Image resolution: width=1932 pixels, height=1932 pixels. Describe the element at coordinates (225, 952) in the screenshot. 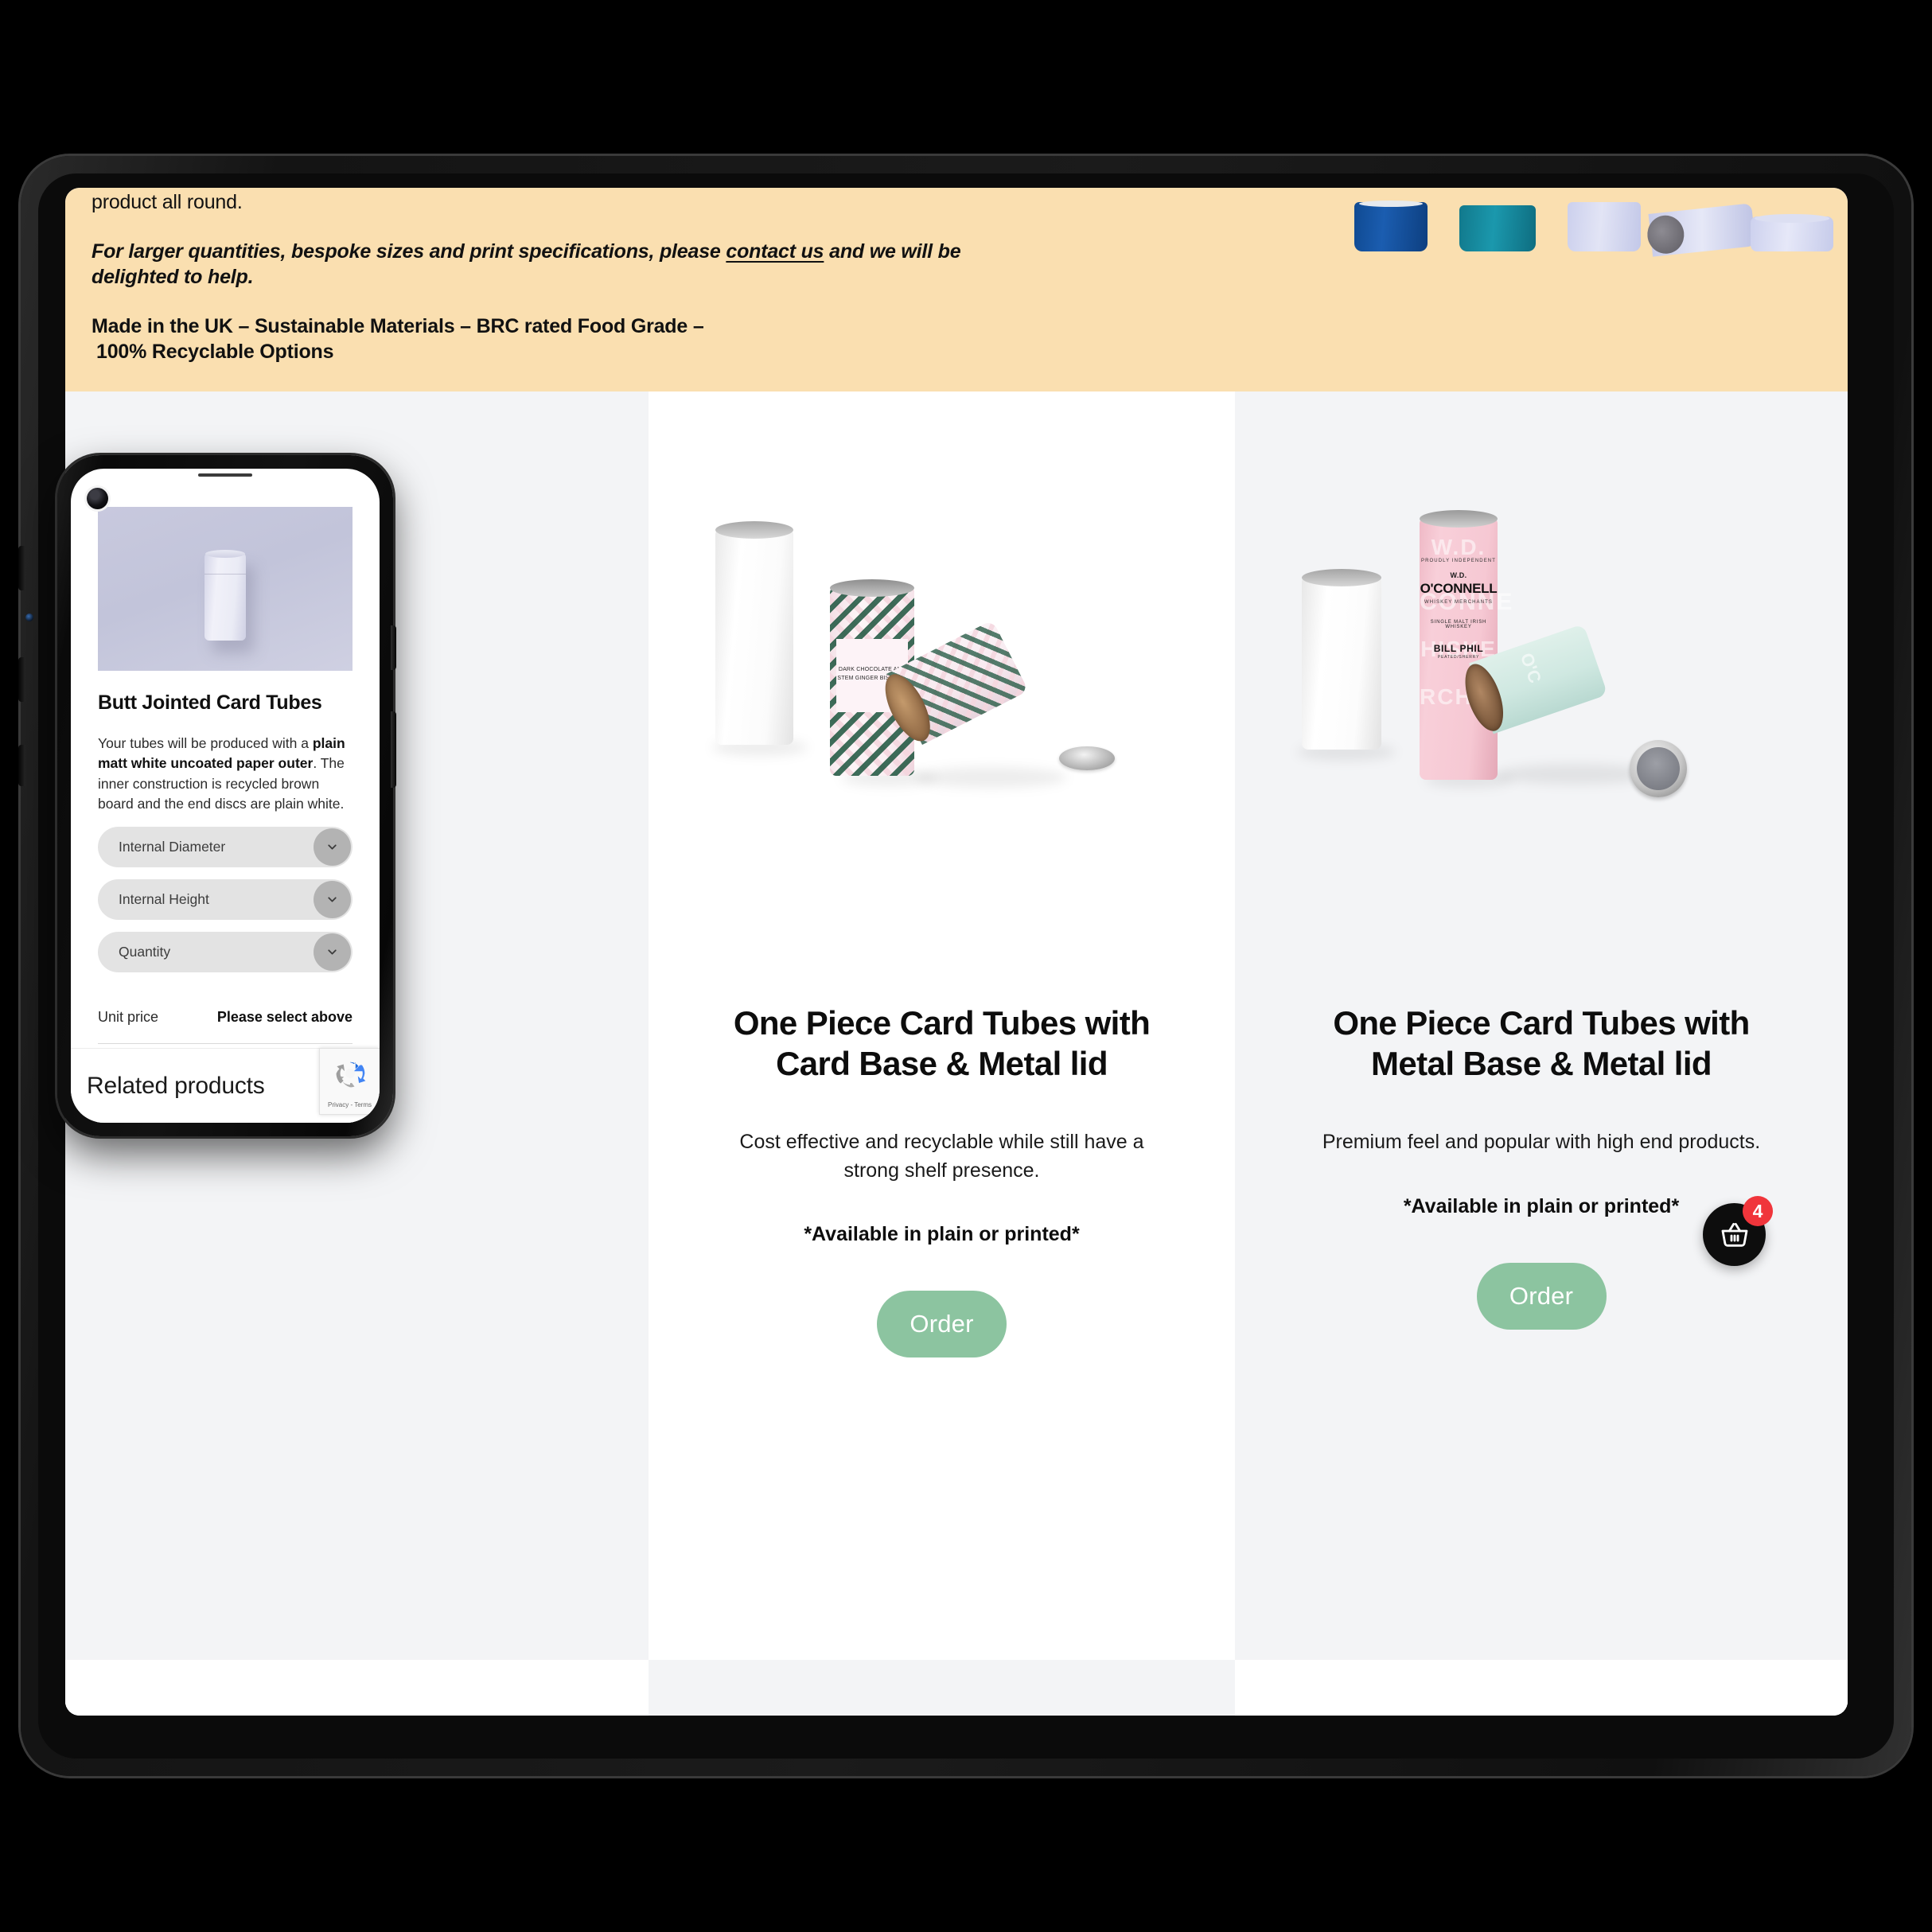

I see `select-quantity: Quantity` at that location.